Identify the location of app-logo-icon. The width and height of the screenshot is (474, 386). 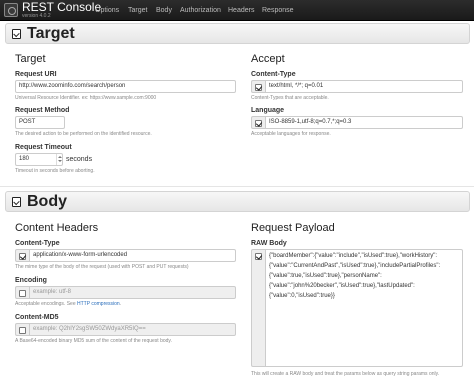
(11, 10).